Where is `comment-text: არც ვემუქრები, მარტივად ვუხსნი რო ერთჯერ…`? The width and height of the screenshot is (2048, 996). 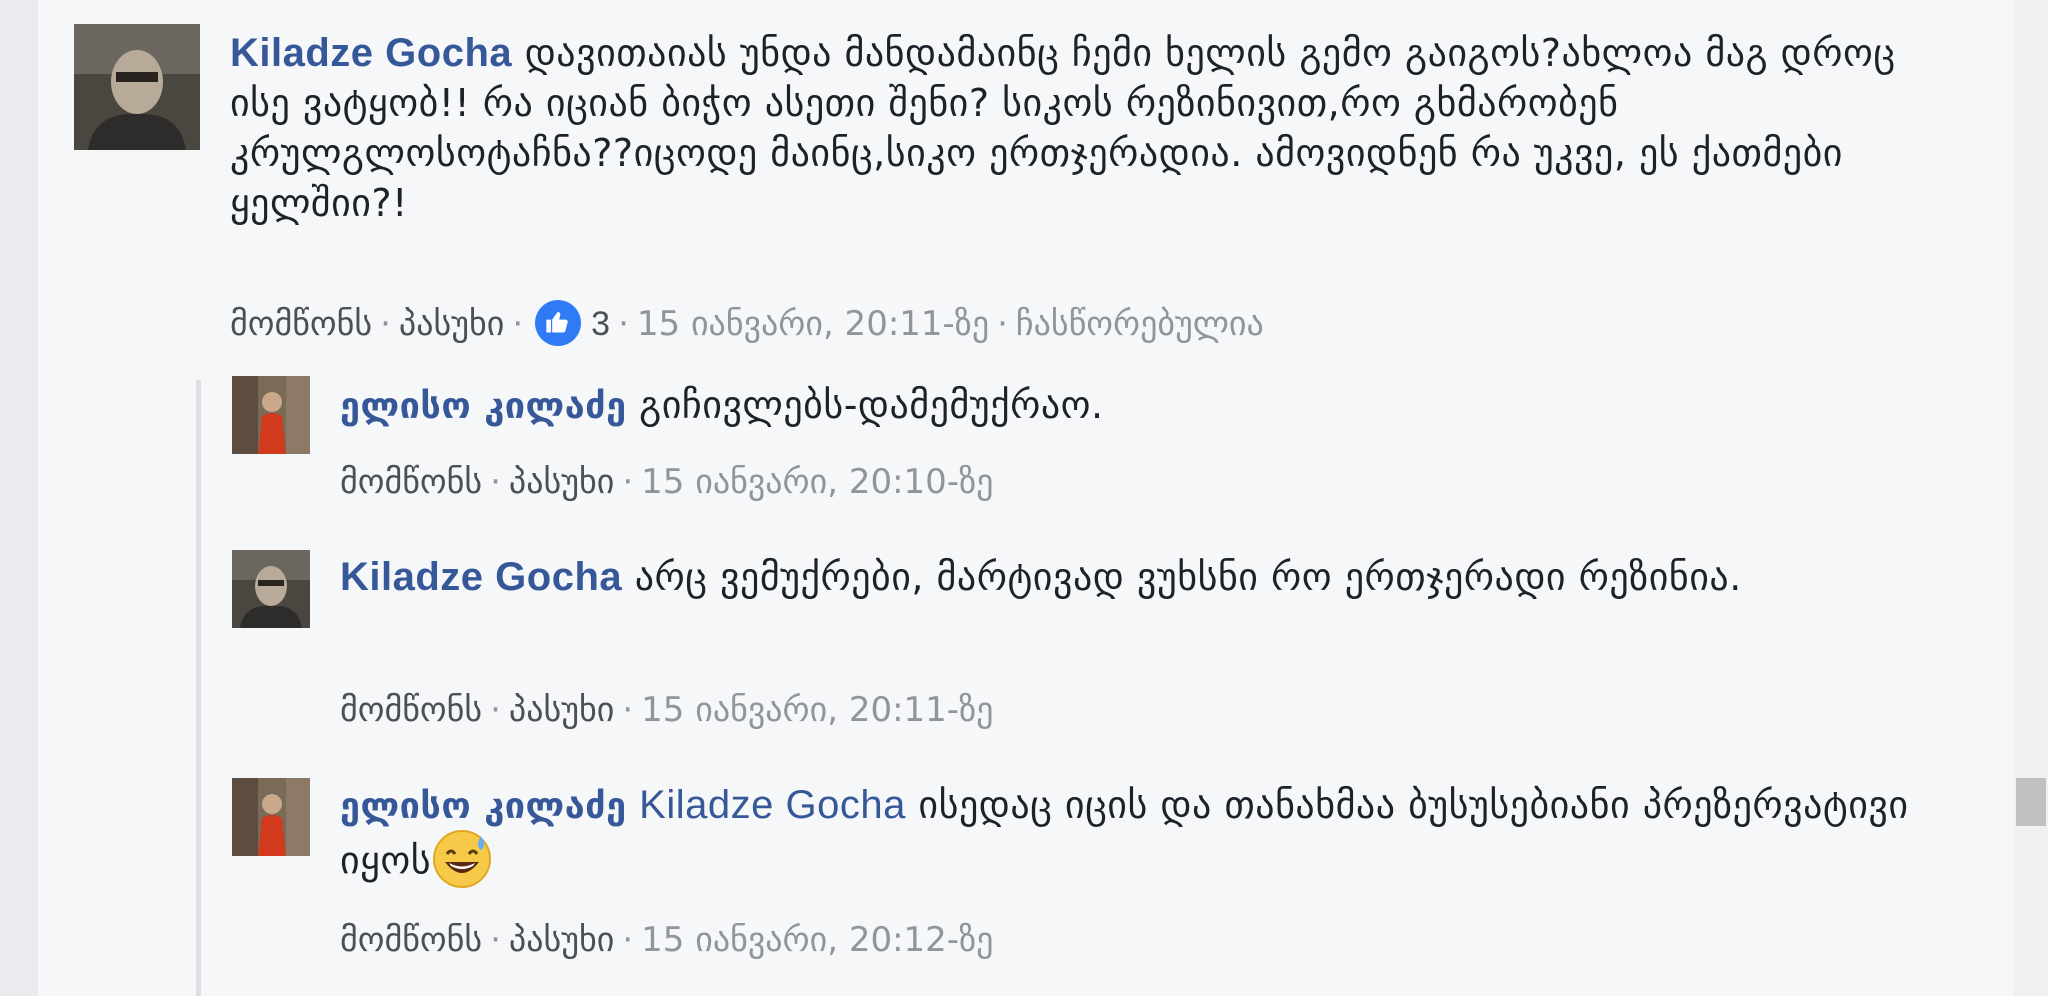
comment-text: არც ვემუქრები, მარტივად ვუხსნი რო ერთჯერ… is located at coordinates (1188, 577).